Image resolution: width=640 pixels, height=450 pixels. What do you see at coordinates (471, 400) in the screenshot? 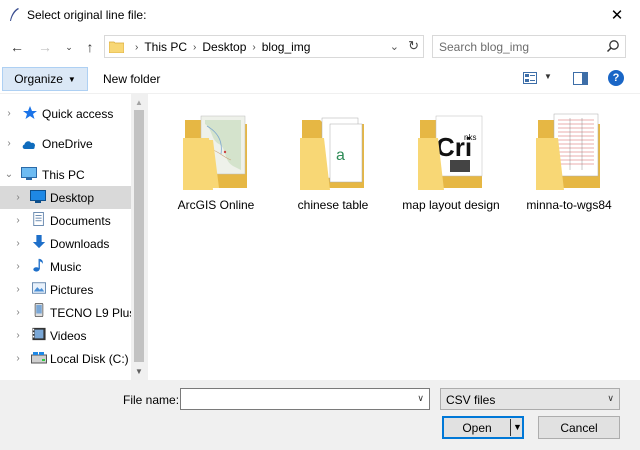
I see `file-type-value: CSV files` at bounding box center [471, 400].